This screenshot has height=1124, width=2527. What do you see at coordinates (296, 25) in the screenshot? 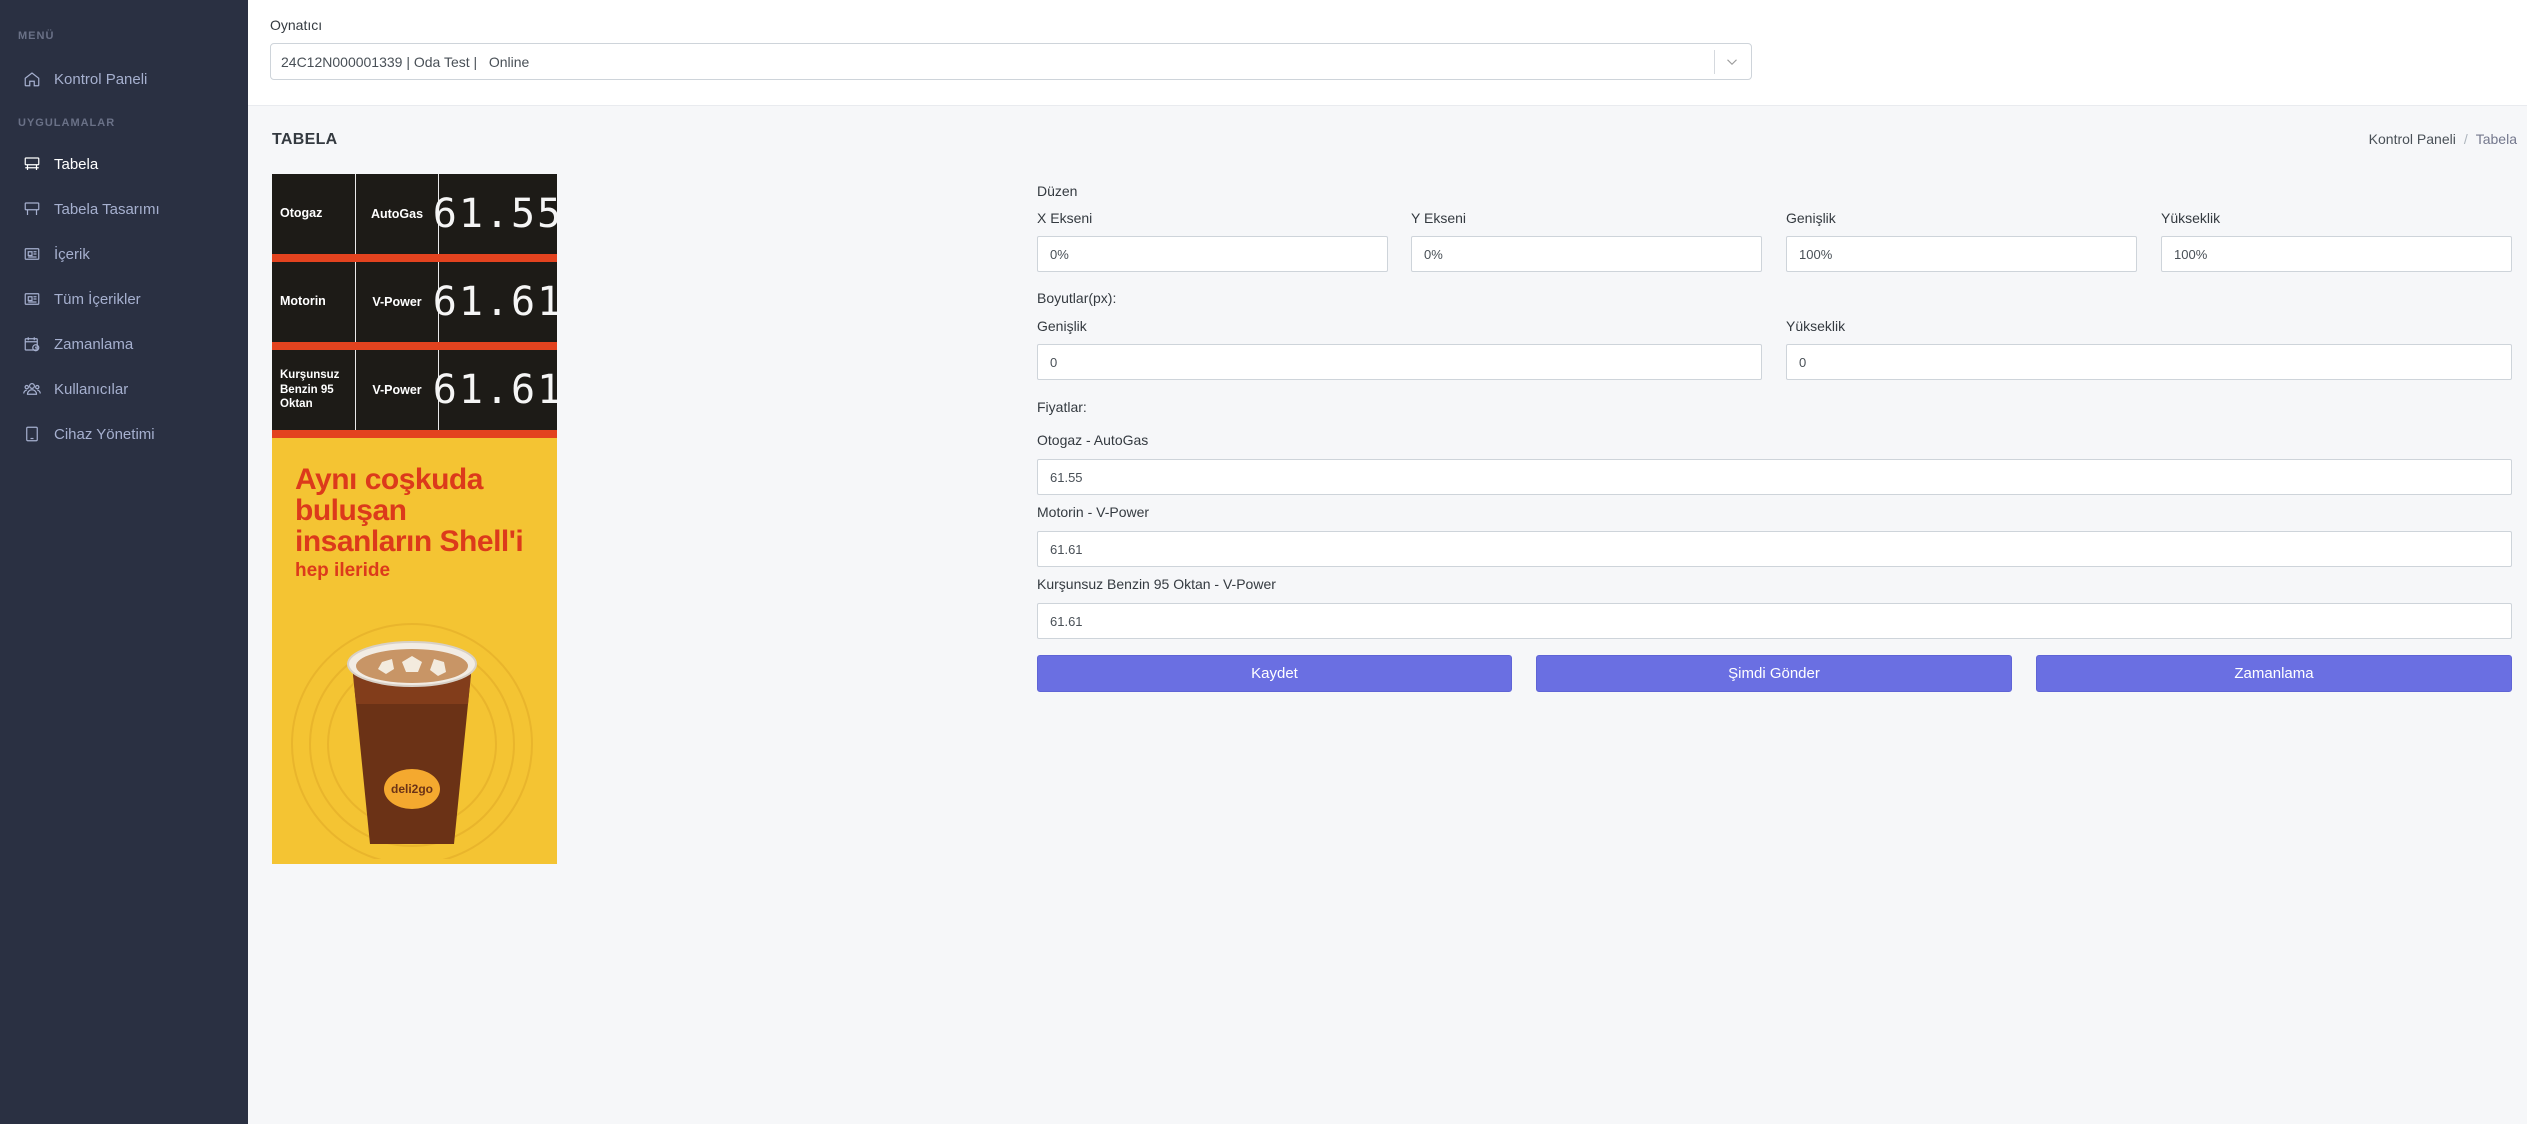
I see `player-label: Oynatıcı` at bounding box center [296, 25].